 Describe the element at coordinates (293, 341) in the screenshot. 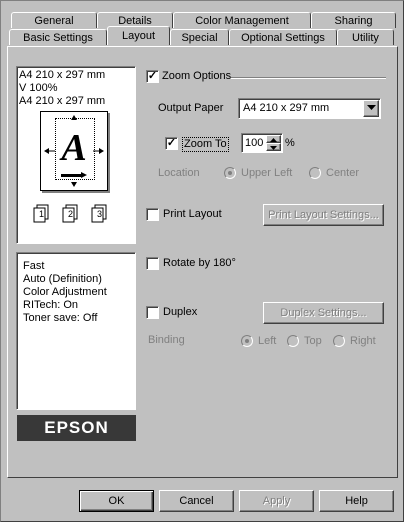

I see `binding-top-radio` at that location.